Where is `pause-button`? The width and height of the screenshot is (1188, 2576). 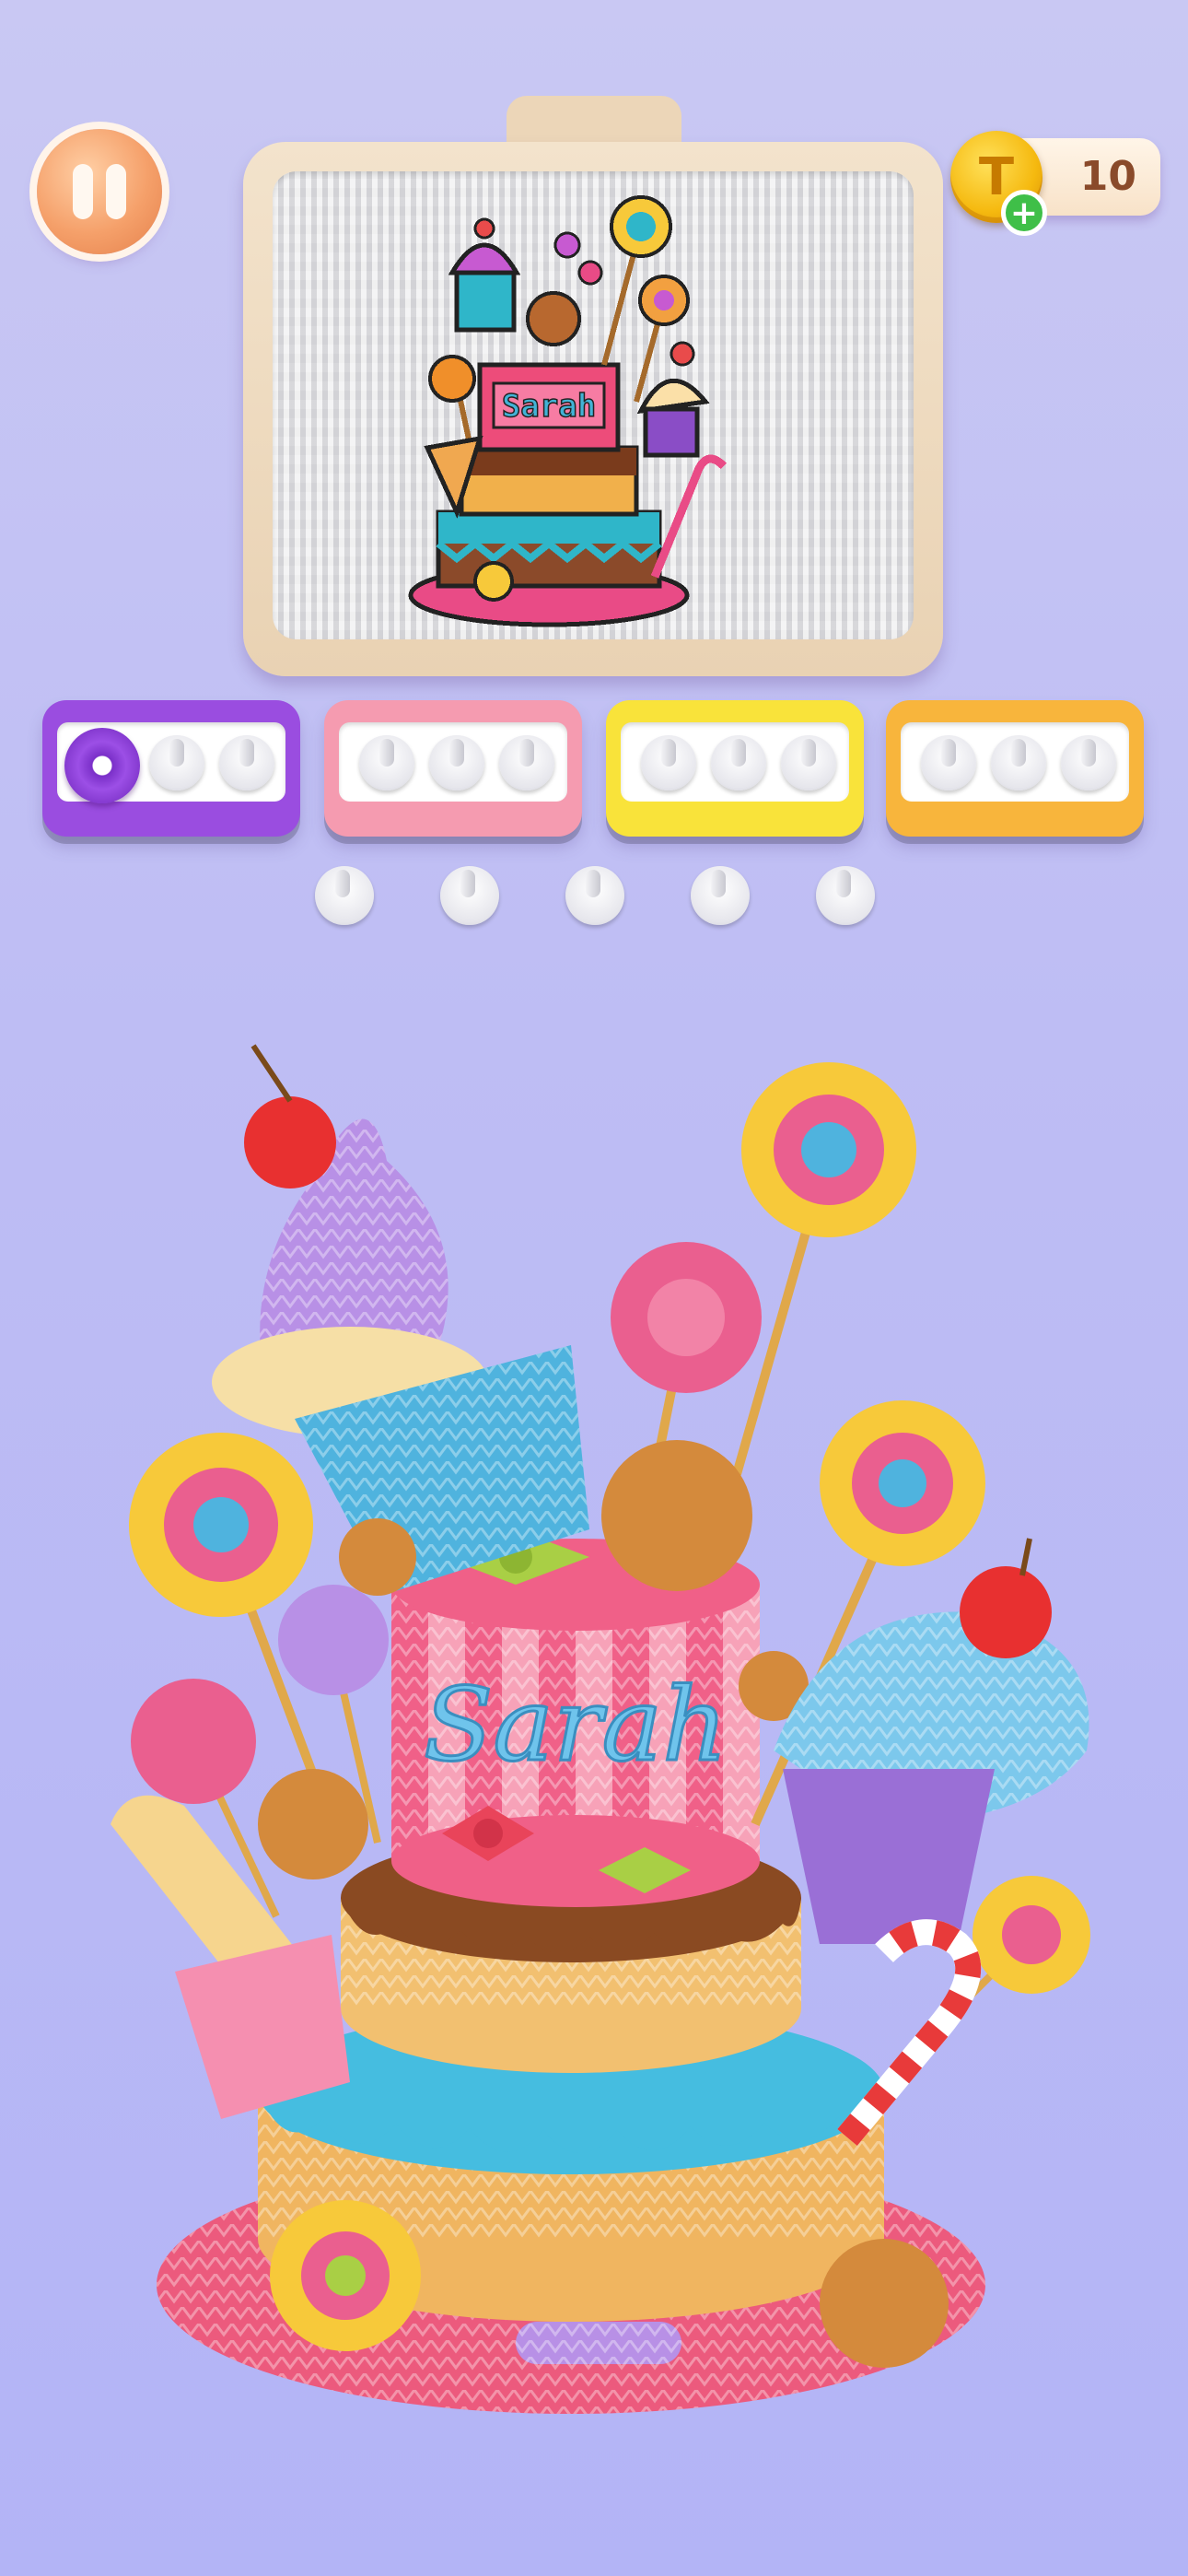 pause-button is located at coordinates (99, 191).